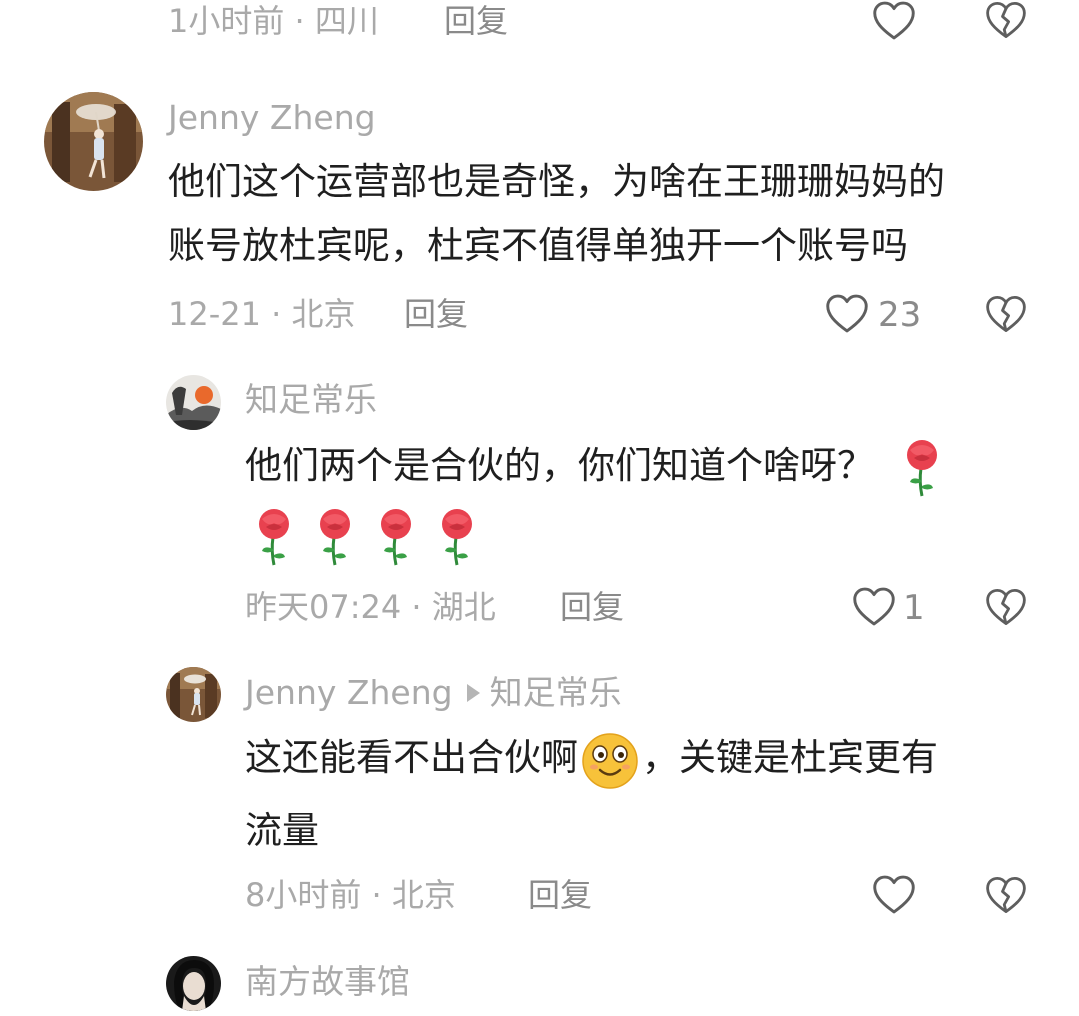 The height and width of the screenshot is (1016, 1079). I want to click on reply-to-user: 知足常乐, so click(556, 692).